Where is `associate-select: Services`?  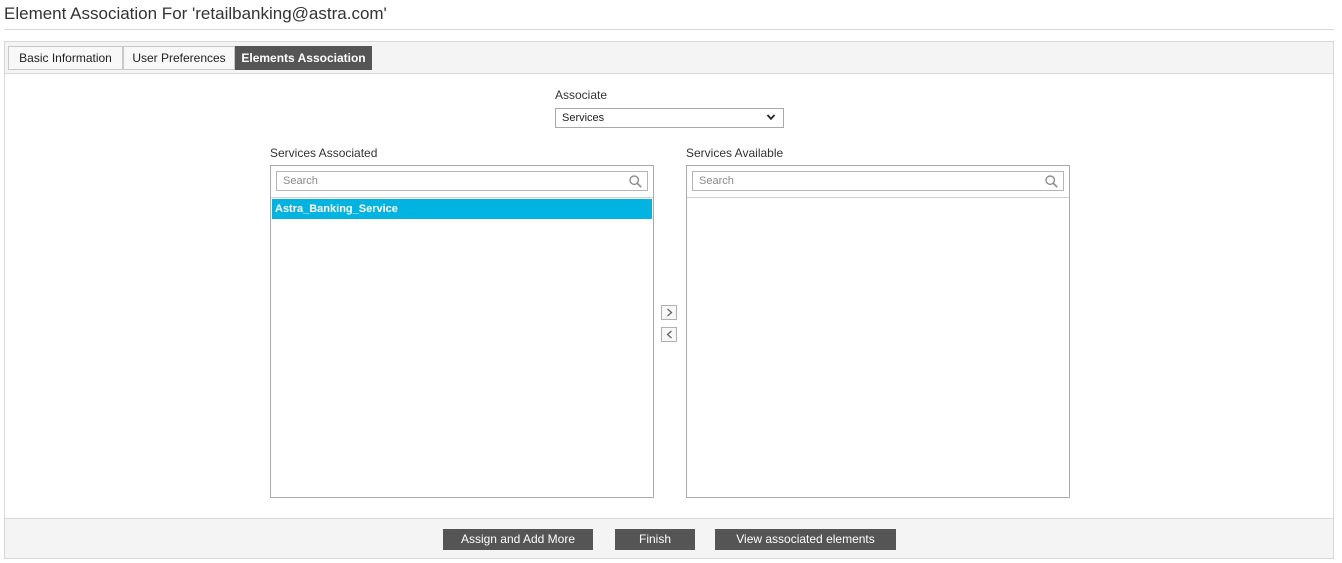
associate-select: Services is located at coordinates (669, 118).